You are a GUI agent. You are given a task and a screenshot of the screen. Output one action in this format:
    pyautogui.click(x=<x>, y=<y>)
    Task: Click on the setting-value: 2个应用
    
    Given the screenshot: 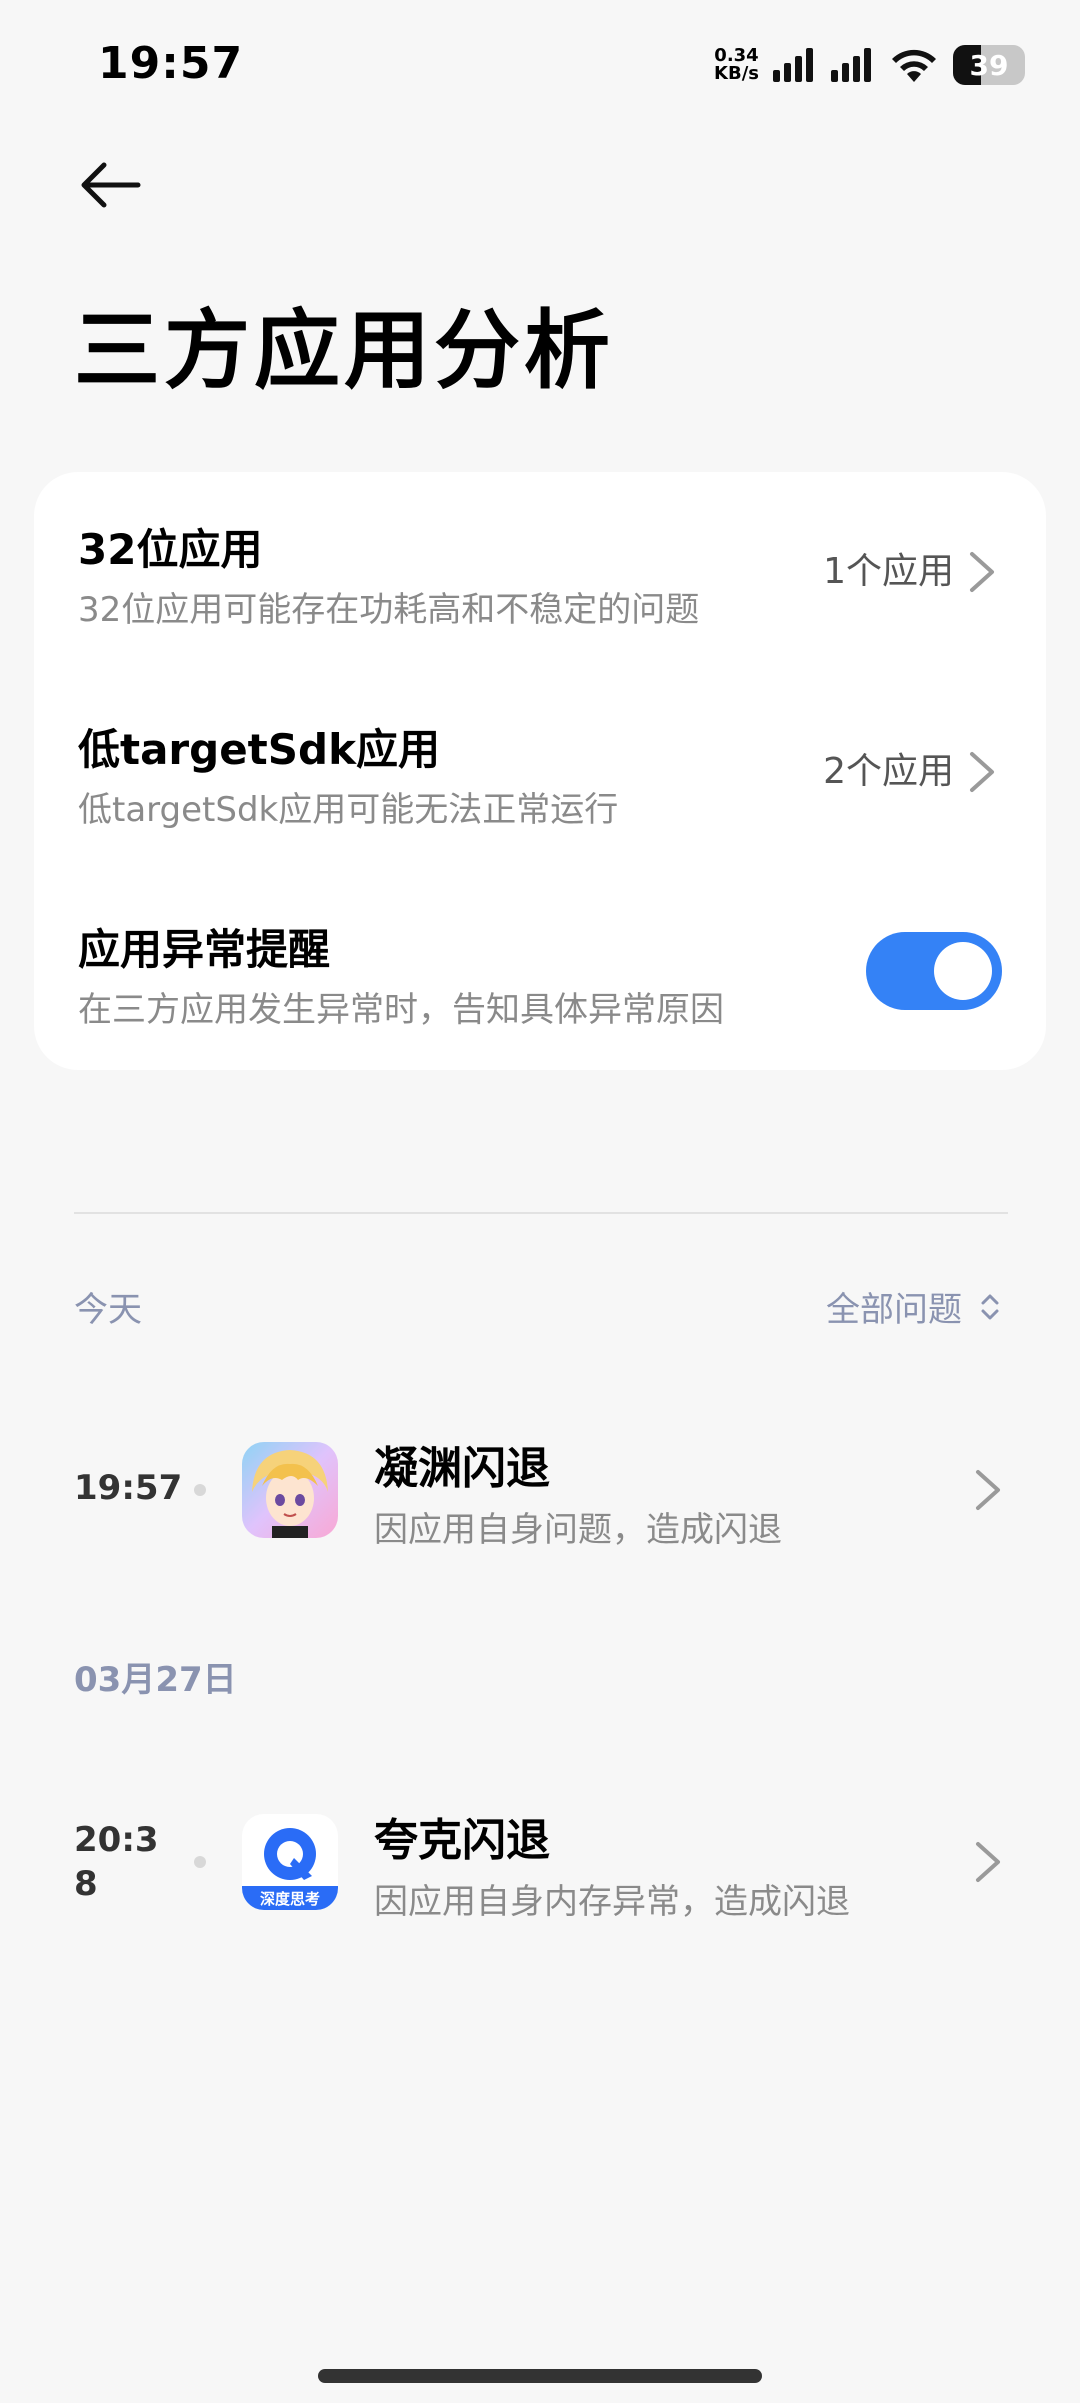 What is the action you would take?
    pyautogui.click(x=888, y=771)
    